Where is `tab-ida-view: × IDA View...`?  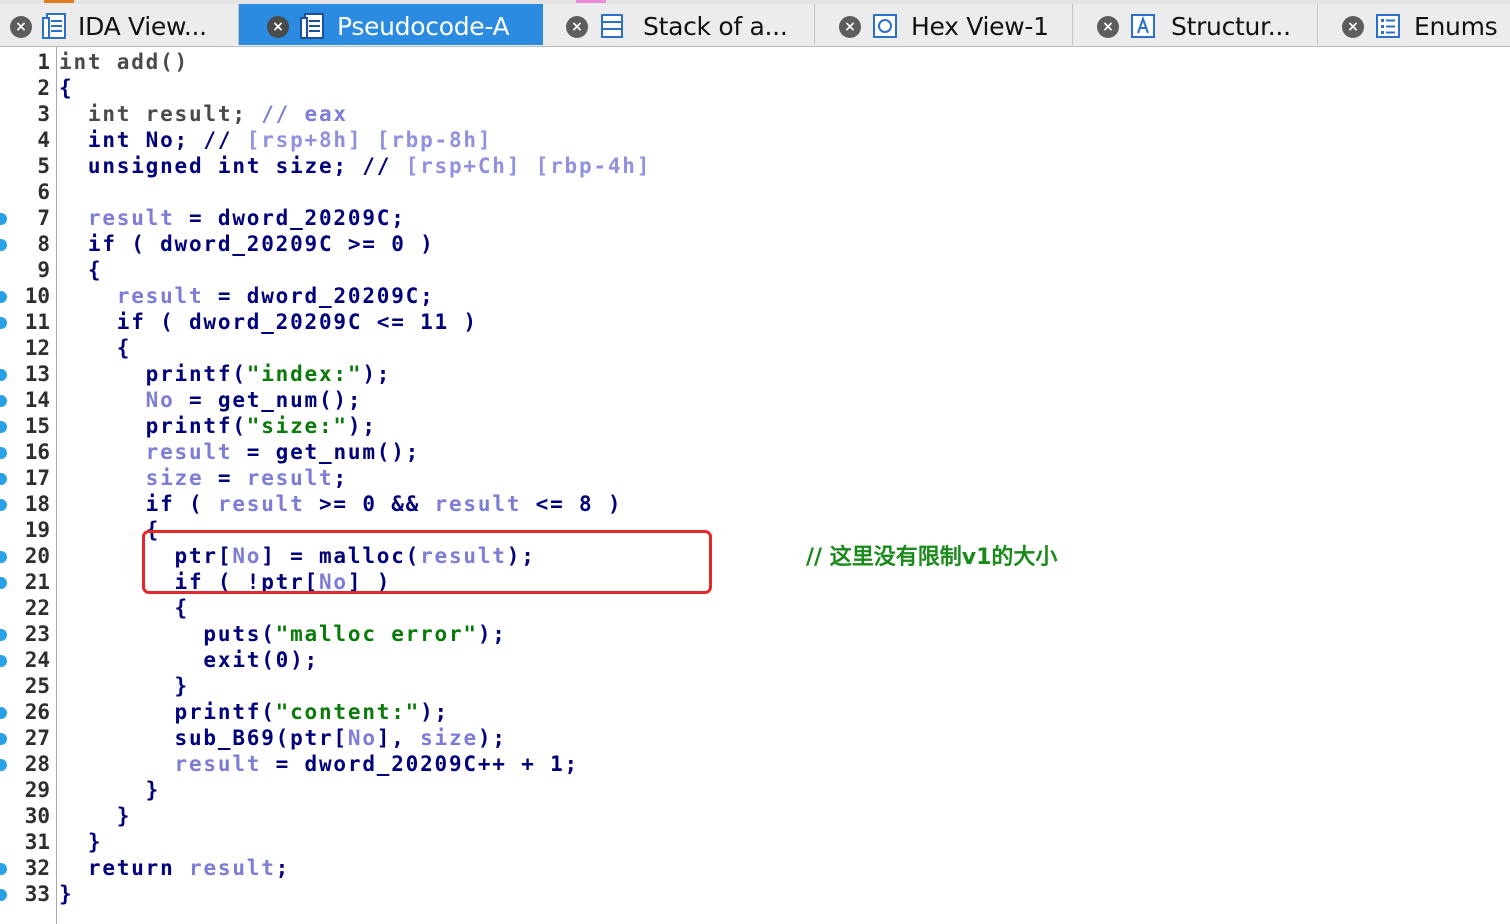 tab-ida-view: × IDA View... is located at coordinates (119, 24).